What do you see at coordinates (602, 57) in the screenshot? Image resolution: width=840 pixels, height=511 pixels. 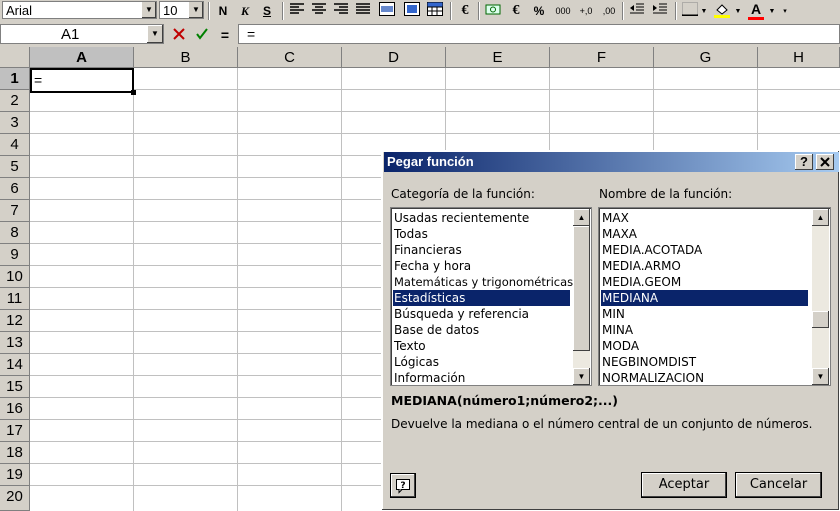 I see `column-header-f: F` at bounding box center [602, 57].